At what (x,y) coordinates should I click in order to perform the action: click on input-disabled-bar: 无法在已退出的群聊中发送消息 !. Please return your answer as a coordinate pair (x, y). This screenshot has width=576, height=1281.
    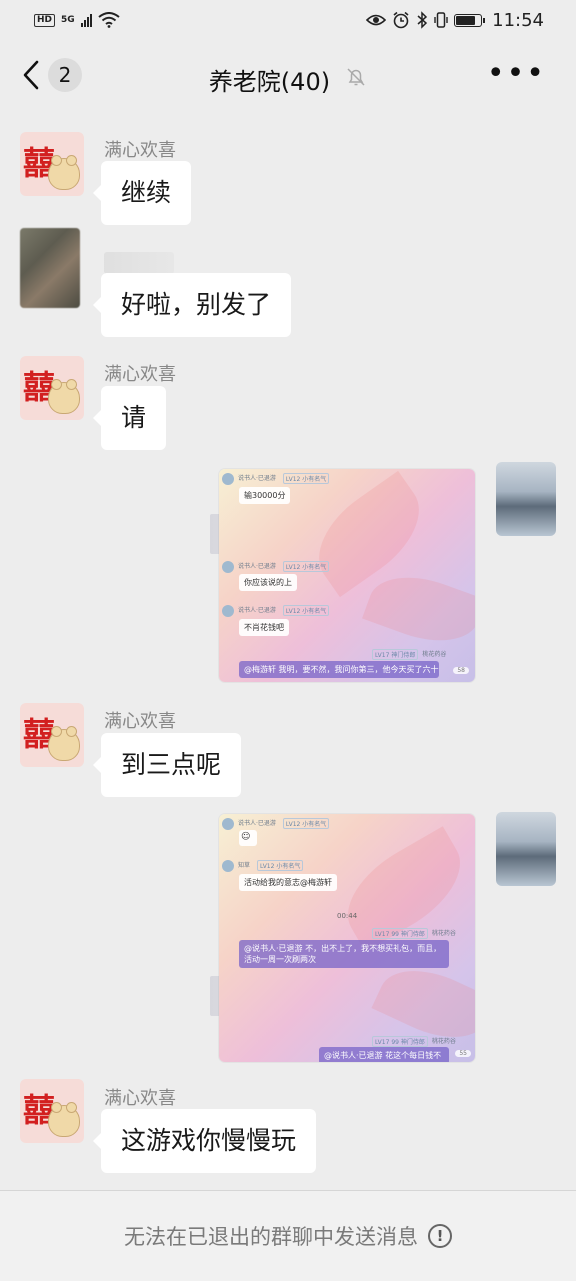
    Looking at the image, I should click on (288, 1235).